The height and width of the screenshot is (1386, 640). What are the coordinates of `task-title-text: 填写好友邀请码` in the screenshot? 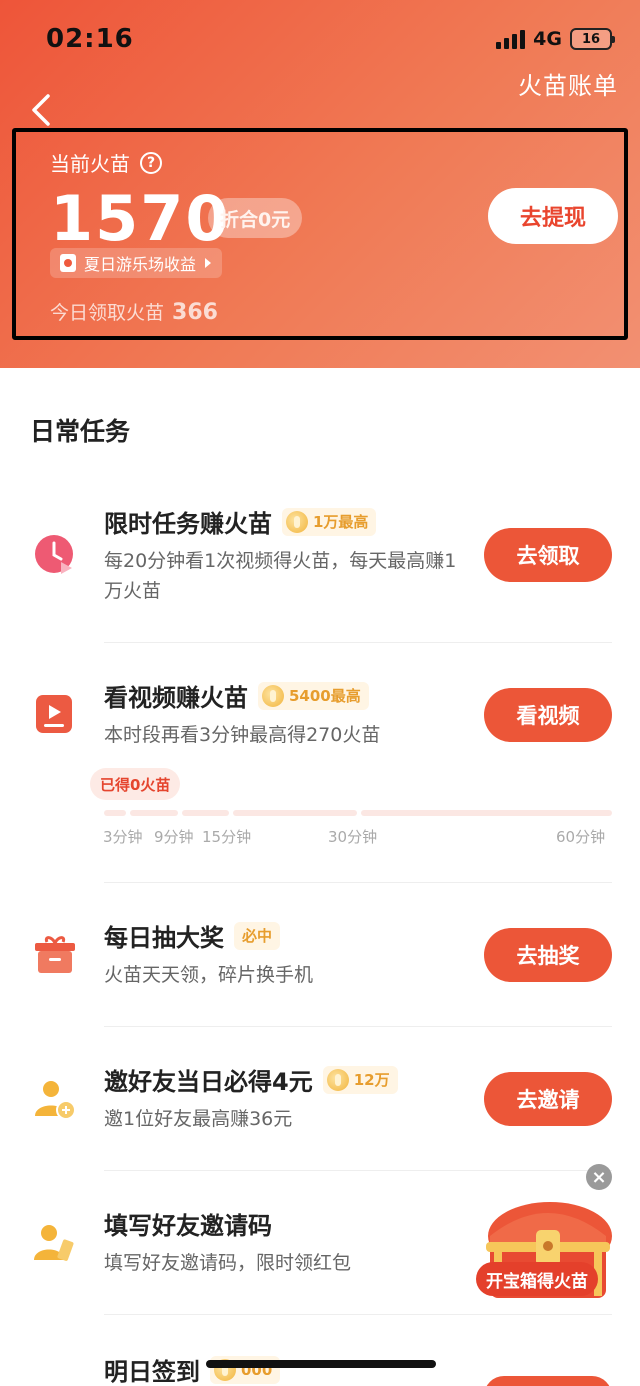 It's located at (188, 1226).